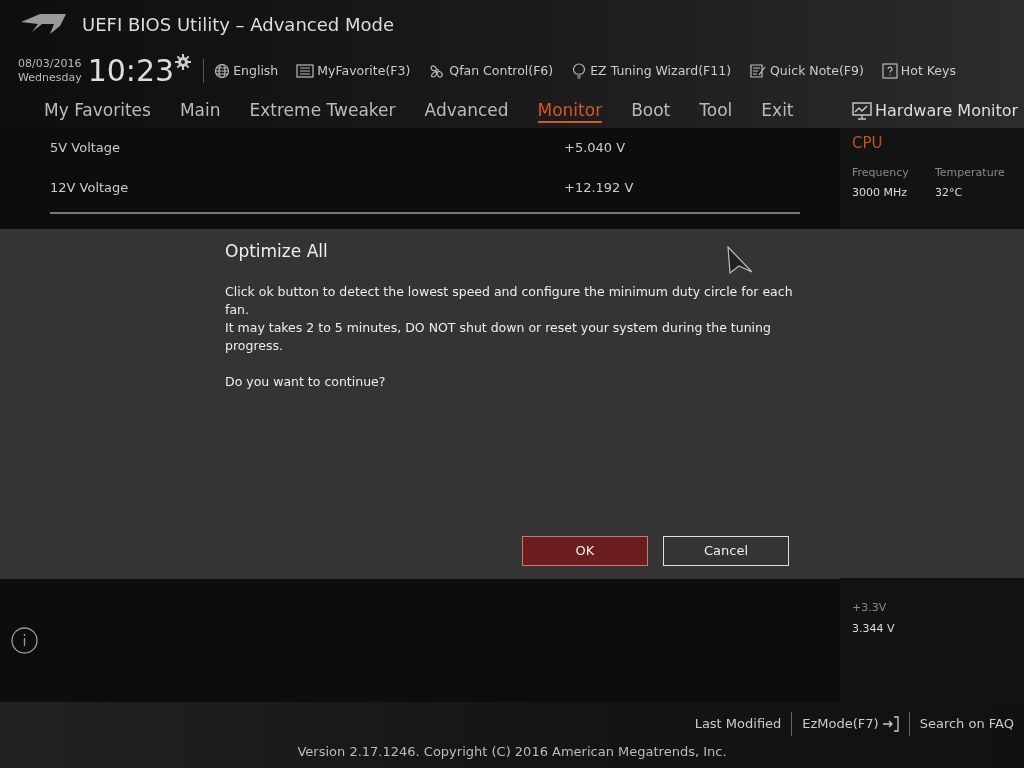 The width and height of the screenshot is (1024, 768). What do you see at coordinates (222, 71) in the screenshot?
I see `globe-icon` at bounding box center [222, 71].